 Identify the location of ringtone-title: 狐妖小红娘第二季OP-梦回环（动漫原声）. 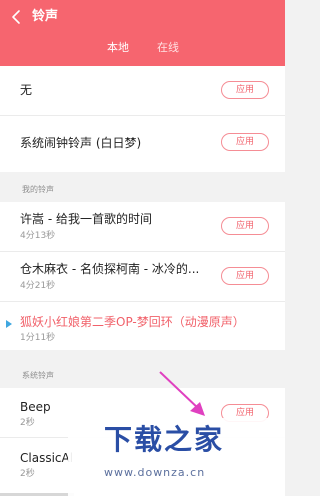
(132, 322).